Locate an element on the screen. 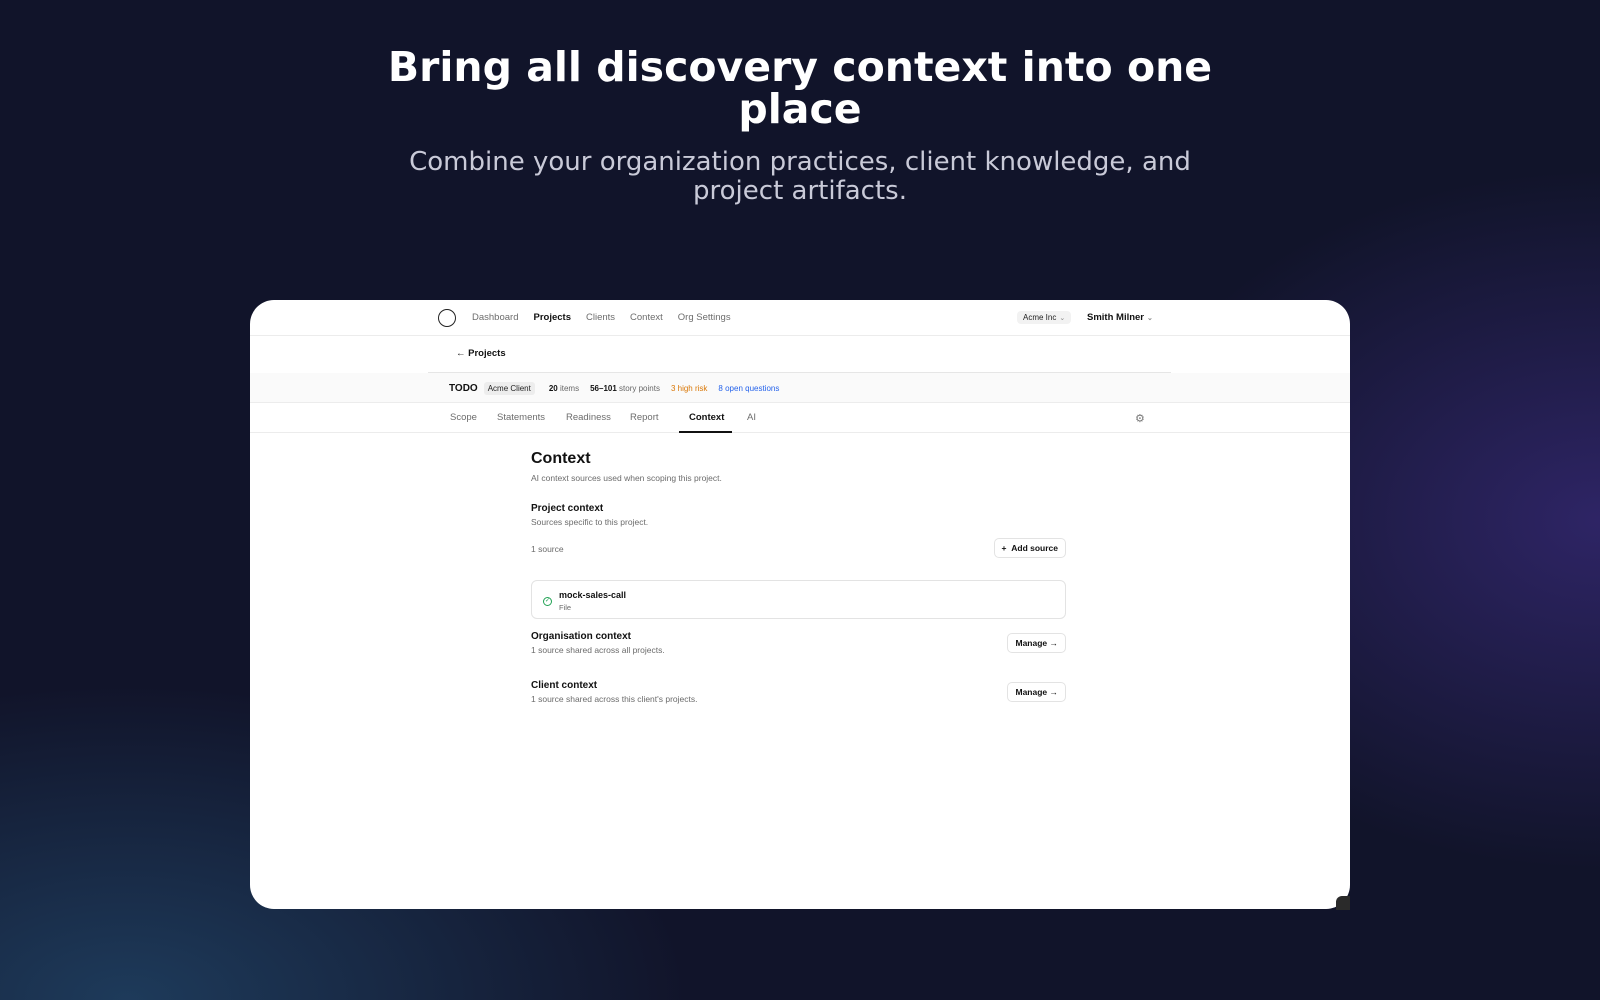 This screenshot has width=1600, height=1000. nav-projects: Projects is located at coordinates (552, 317).